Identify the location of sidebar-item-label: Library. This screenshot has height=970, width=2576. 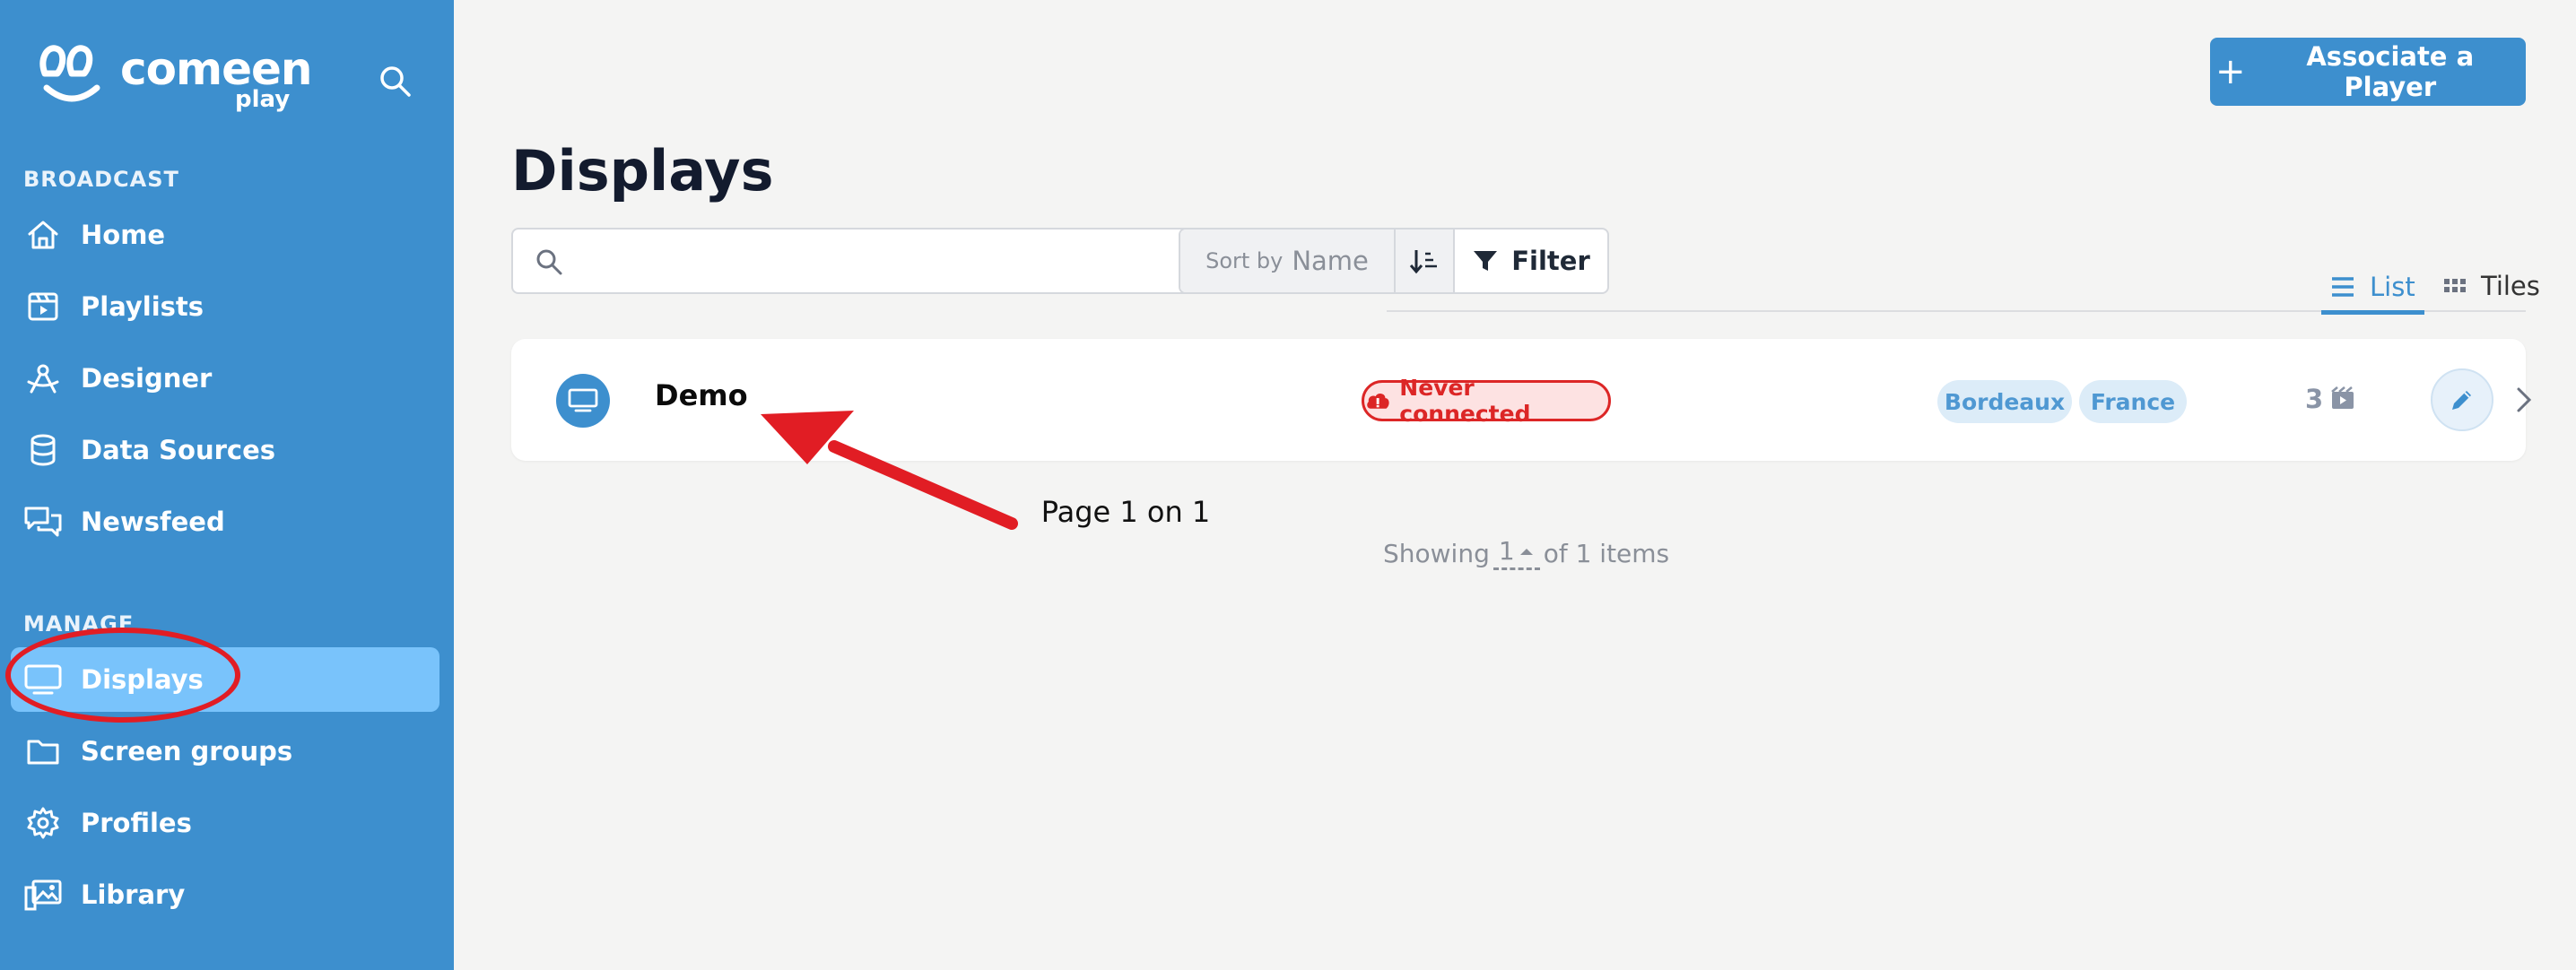
(133, 895).